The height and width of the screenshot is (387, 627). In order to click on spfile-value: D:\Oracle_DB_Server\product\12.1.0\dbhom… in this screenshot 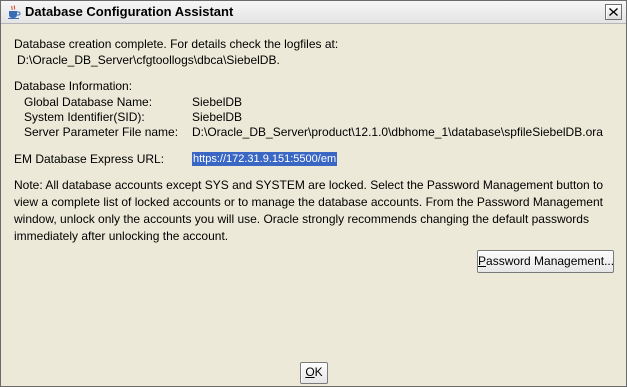, I will do `click(397, 132)`.